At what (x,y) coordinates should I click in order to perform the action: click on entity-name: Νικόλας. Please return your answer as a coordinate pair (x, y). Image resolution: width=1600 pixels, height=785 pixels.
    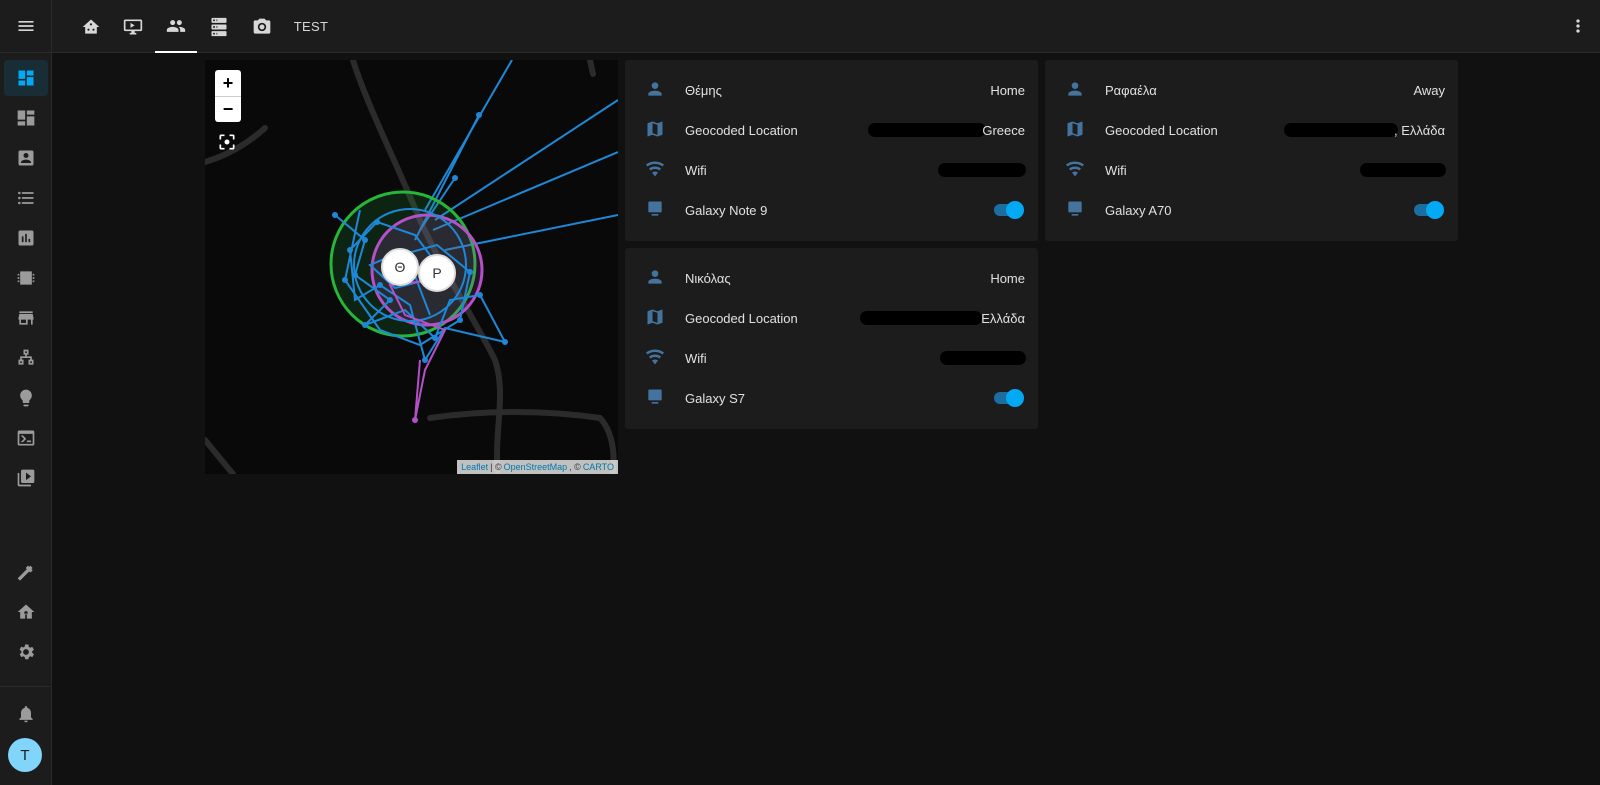
    Looking at the image, I should click on (708, 278).